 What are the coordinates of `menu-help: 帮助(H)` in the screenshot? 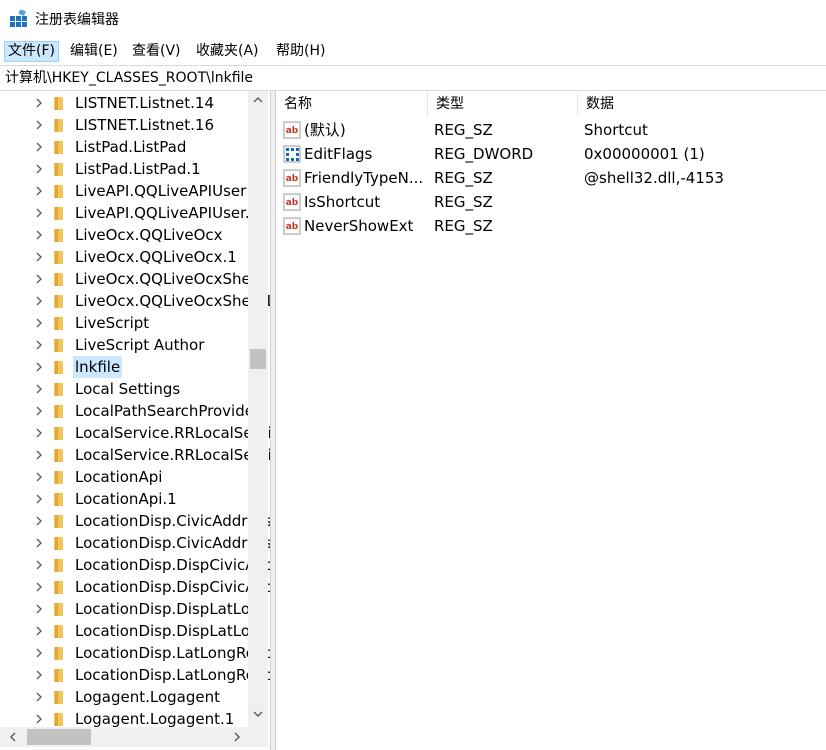 It's located at (300, 51).